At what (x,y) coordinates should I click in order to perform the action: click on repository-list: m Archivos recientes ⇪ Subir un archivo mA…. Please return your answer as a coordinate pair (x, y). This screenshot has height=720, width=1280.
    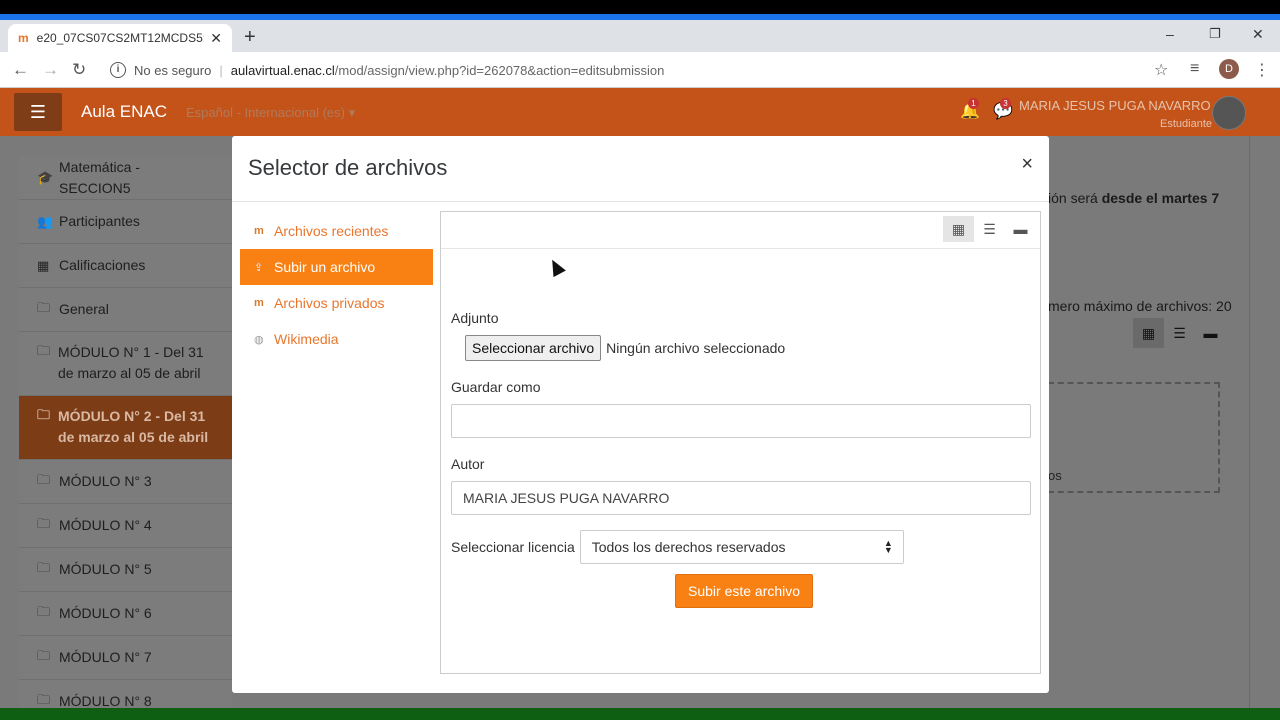
    Looking at the image, I should click on (336, 285).